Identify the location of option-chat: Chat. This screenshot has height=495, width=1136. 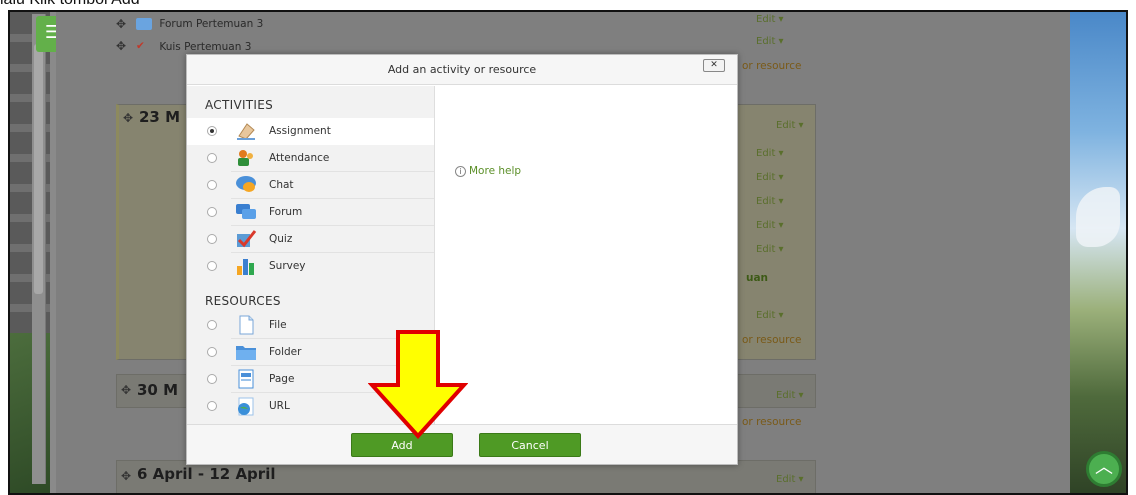
(310, 185).